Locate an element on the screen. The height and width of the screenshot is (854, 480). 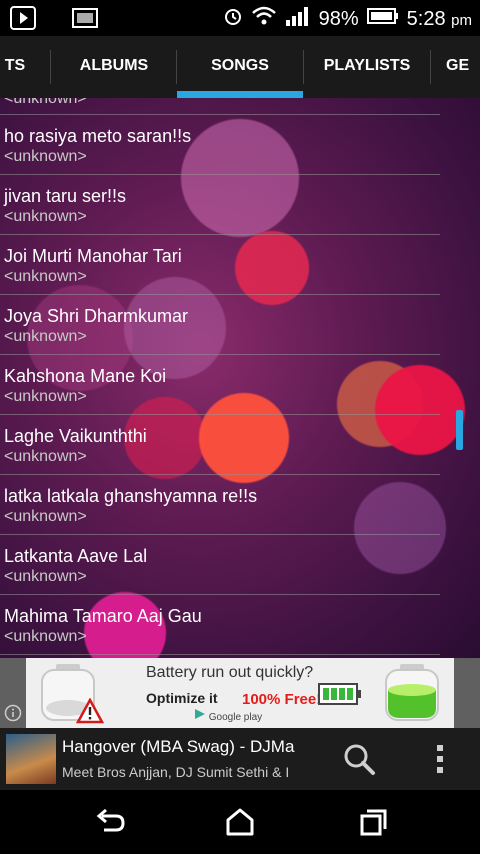
song-title: Joya Shri Dharmkumar is located at coordinates (96, 316).